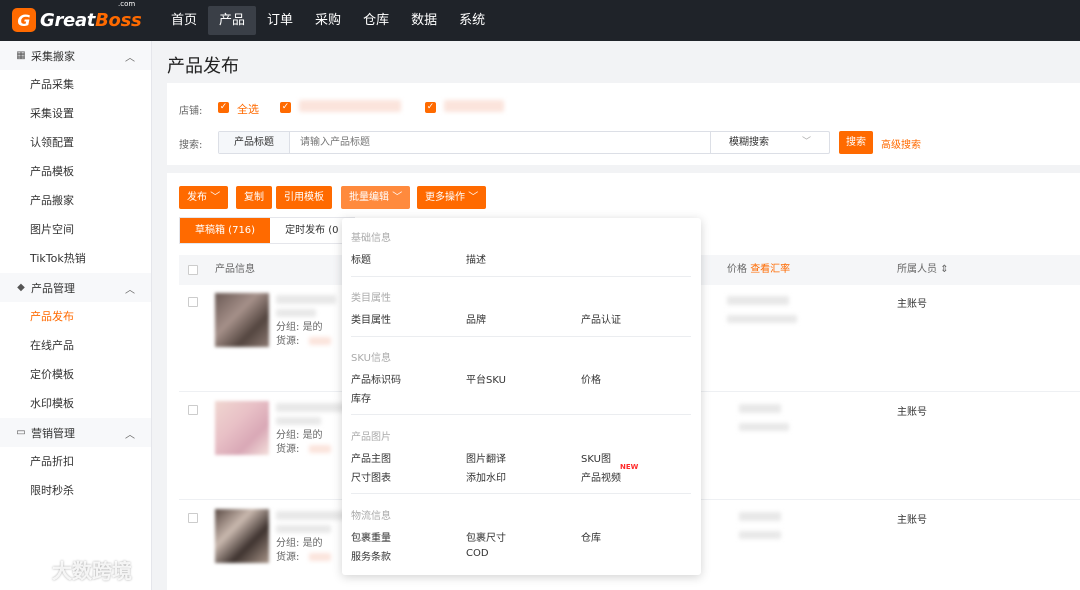 The image size is (1080, 590). What do you see at coordinates (75, 316) in the screenshot?
I see `sidebar-item-product-publish: 产品发布` at bounding box center [75, 316].